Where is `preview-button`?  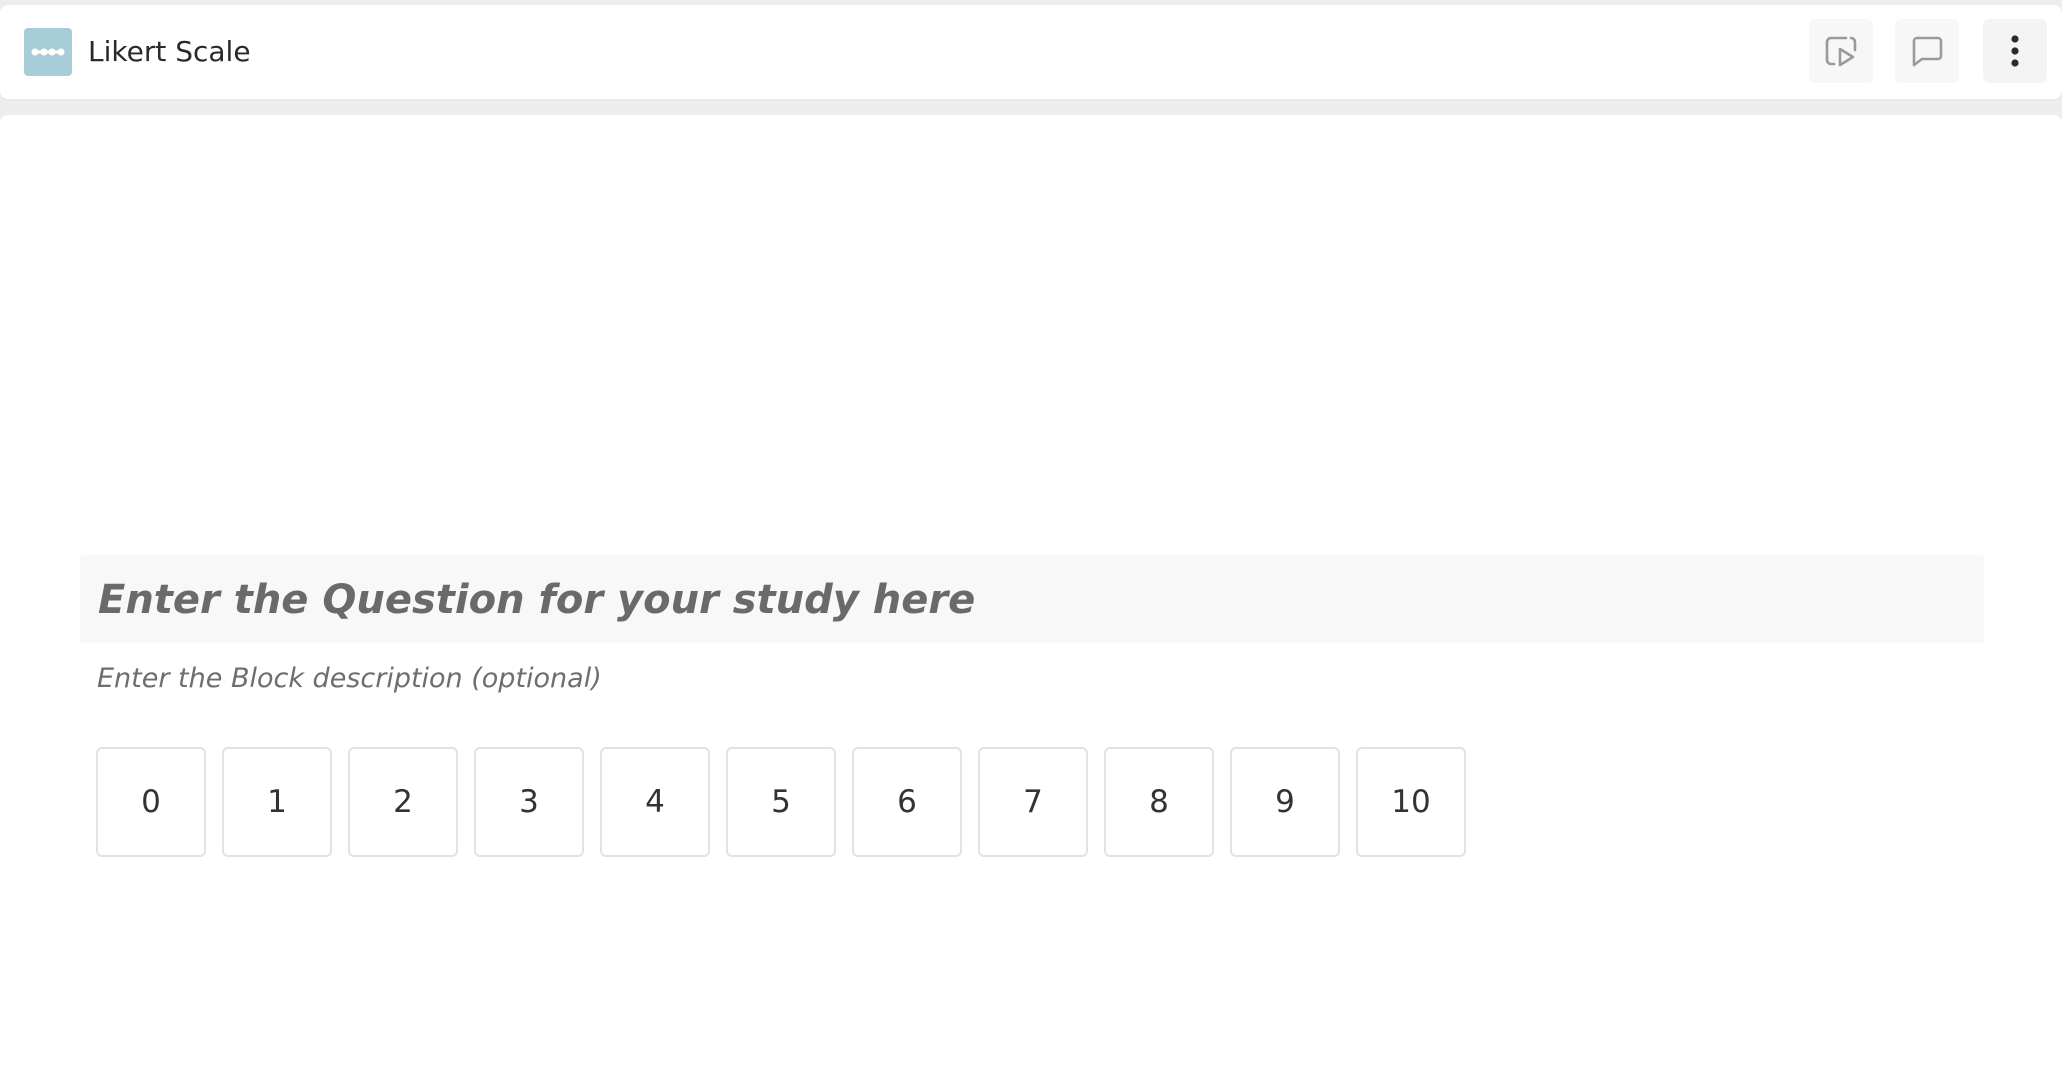 preview-button is located at coordinates (1841, 51).